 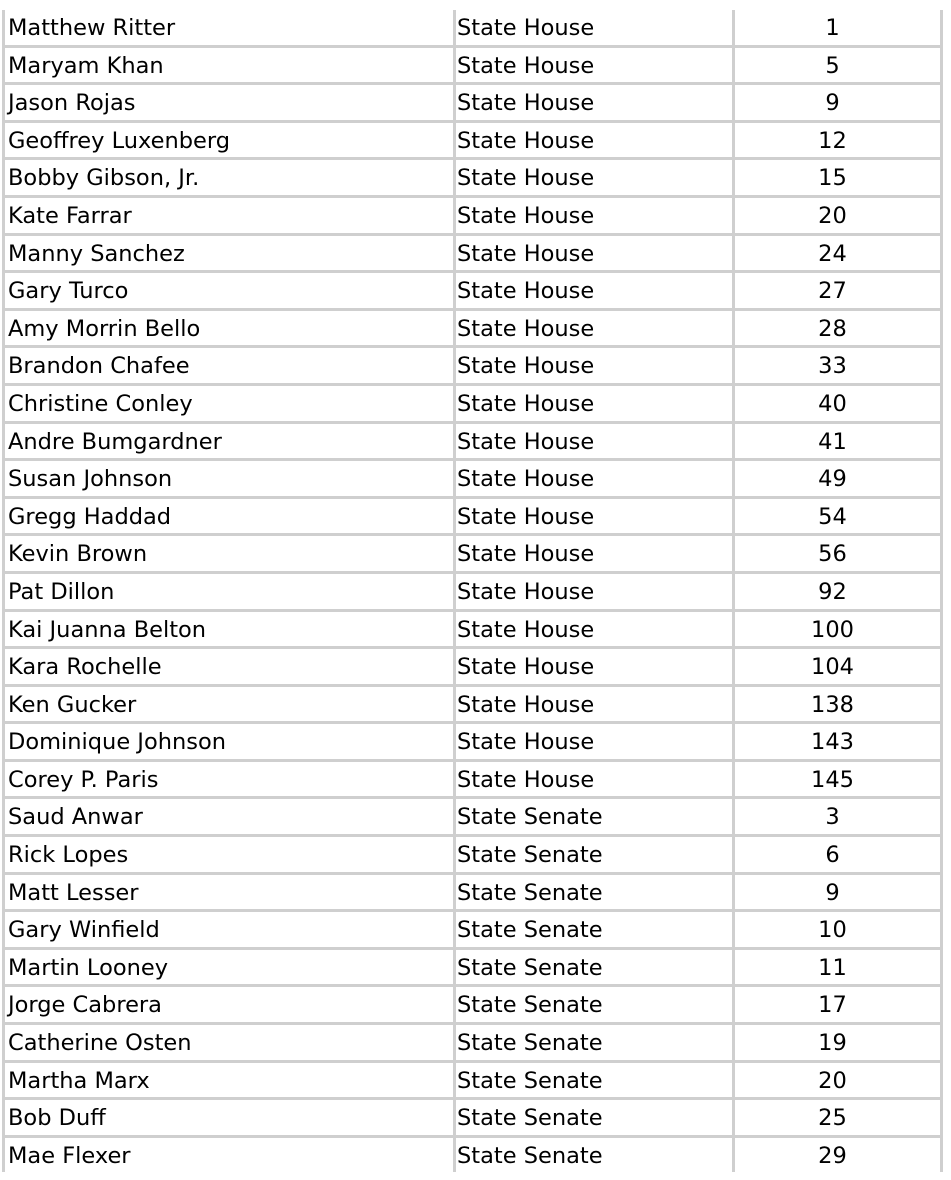 I want to click on name-cell: Kevin Brown, so click(x=227, y=553).